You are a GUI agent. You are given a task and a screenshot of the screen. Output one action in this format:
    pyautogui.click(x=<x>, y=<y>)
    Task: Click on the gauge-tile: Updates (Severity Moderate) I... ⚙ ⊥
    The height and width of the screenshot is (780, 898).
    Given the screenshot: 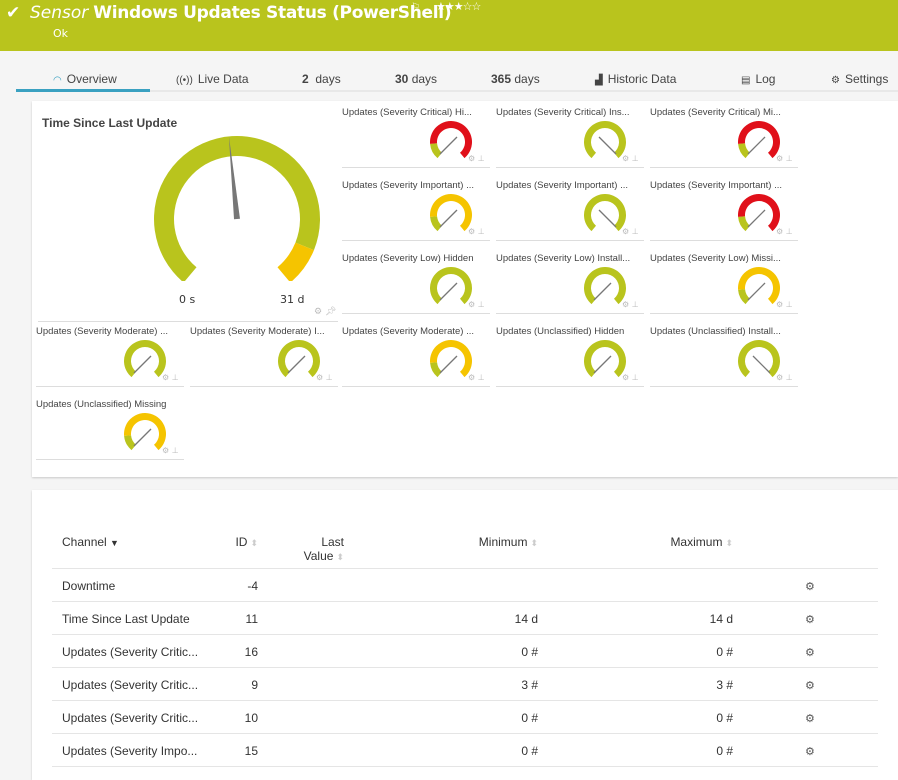 What is the action you would take?
    pyautogui.click(x=264, y=355)
    